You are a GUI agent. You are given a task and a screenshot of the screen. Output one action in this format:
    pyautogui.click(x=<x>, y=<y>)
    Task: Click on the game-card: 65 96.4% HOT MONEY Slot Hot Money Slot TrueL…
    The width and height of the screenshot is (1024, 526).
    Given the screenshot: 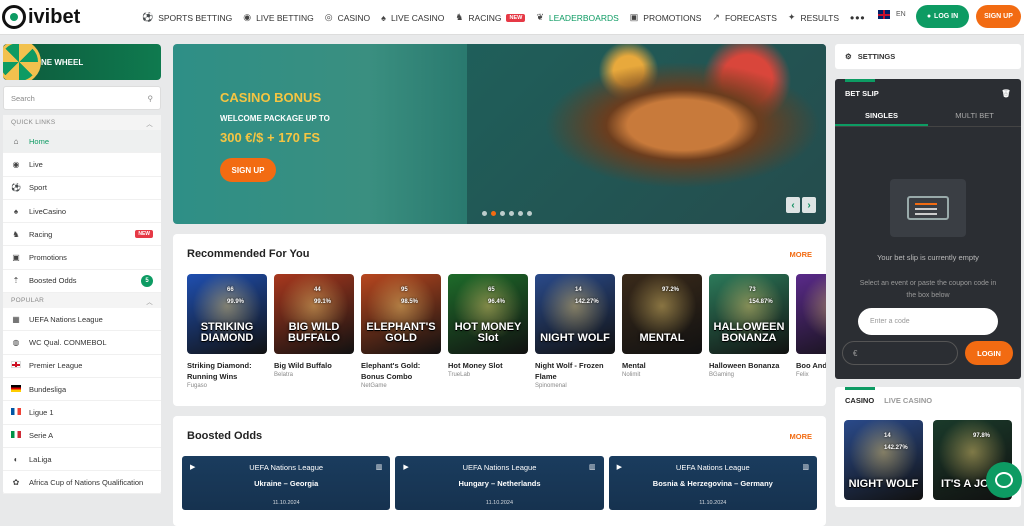 What is the action you would take?
    pyautogui.click(x=488, y=336)
    